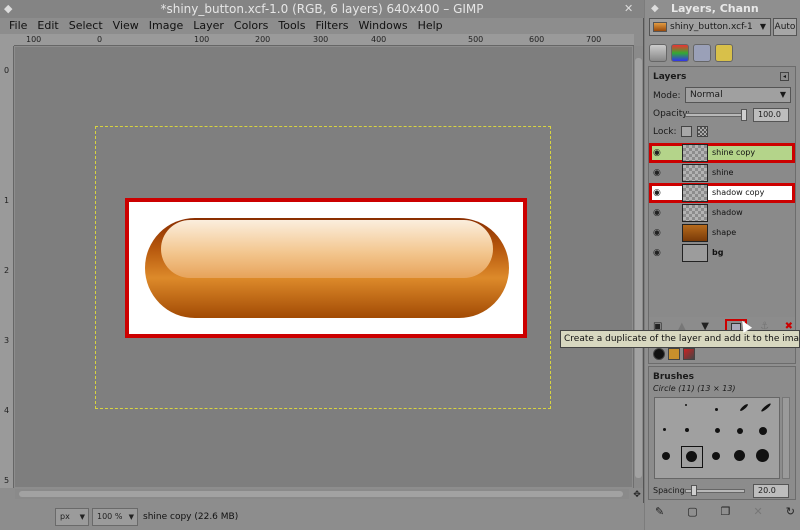  Describe the element at coordinates (47, 26) in the screenshot. I see `menu-edit: Edit` at that location.